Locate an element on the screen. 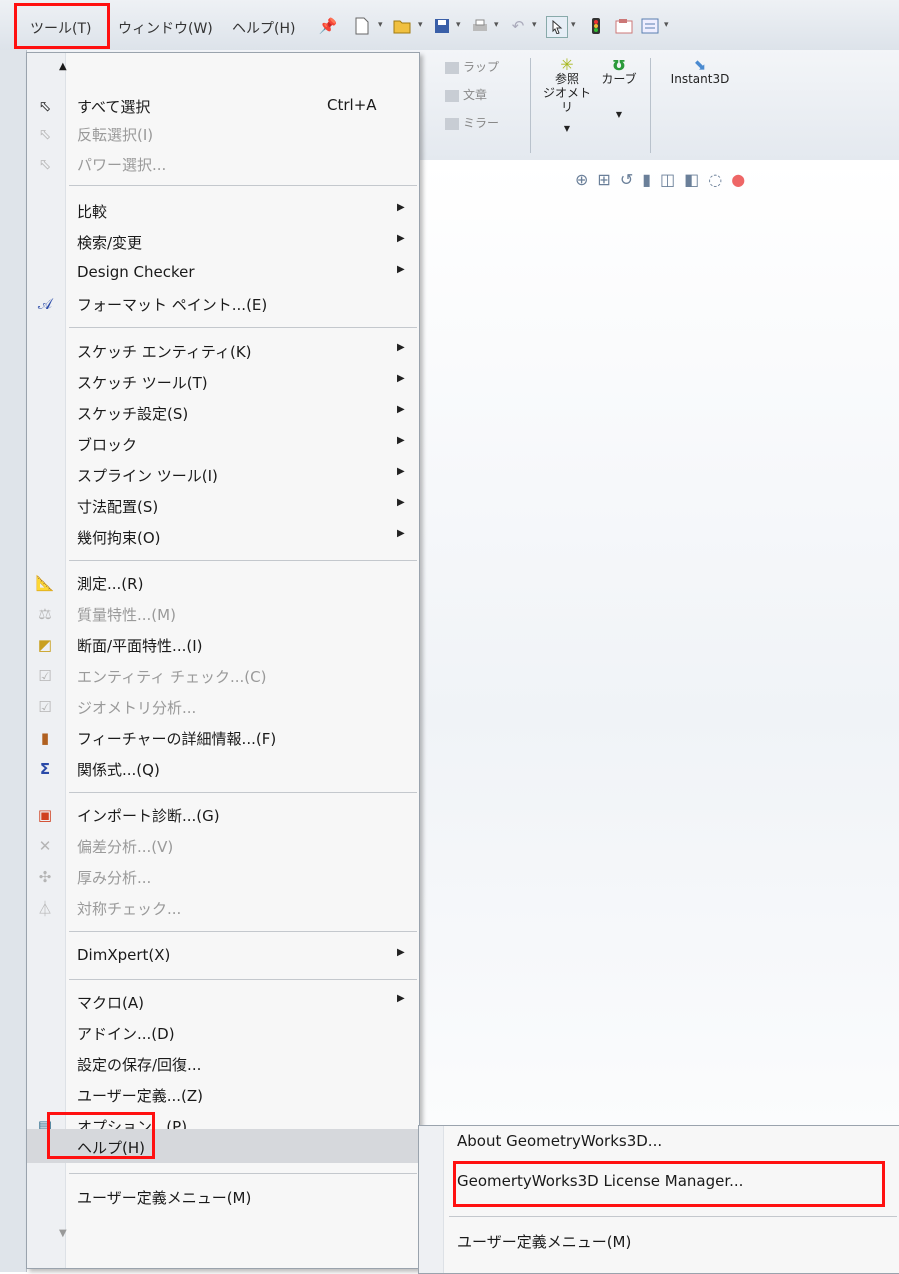 Image resolution: width=899 pixels, height=1274 pixels. menu-item-check-entity: ☑ エンティティ チェック...(C) is located at coordinates (223, 675).